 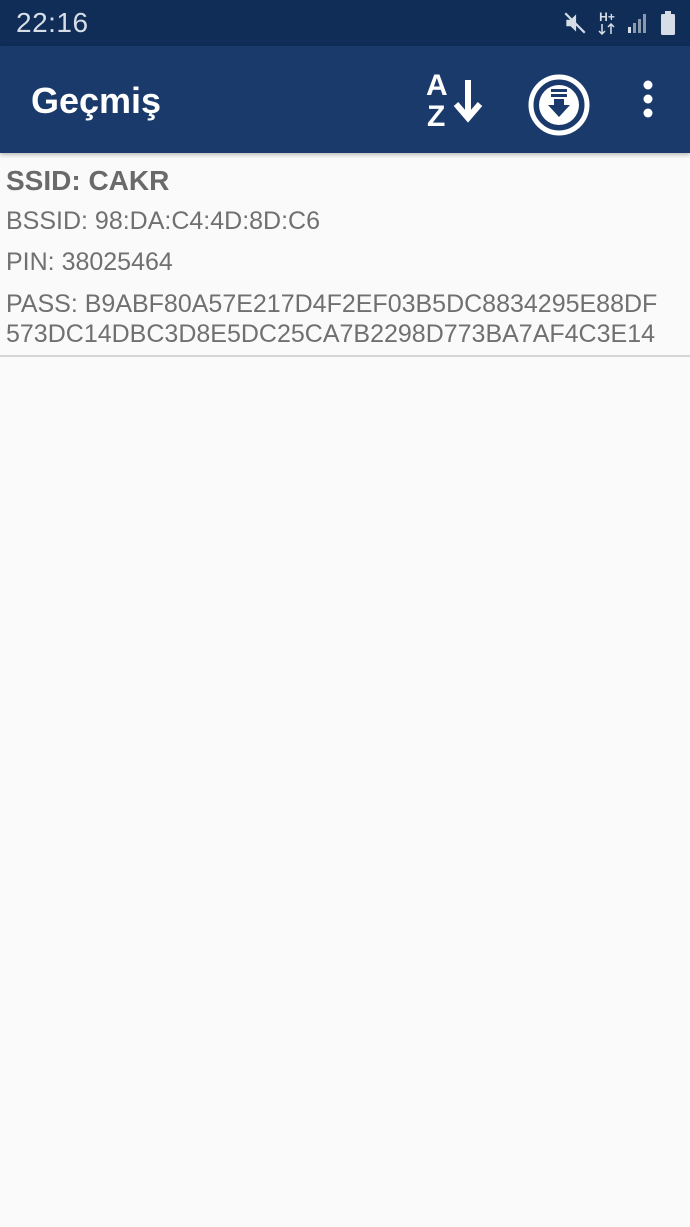 I want to click on more-options-button, so click(x=648, y=99).